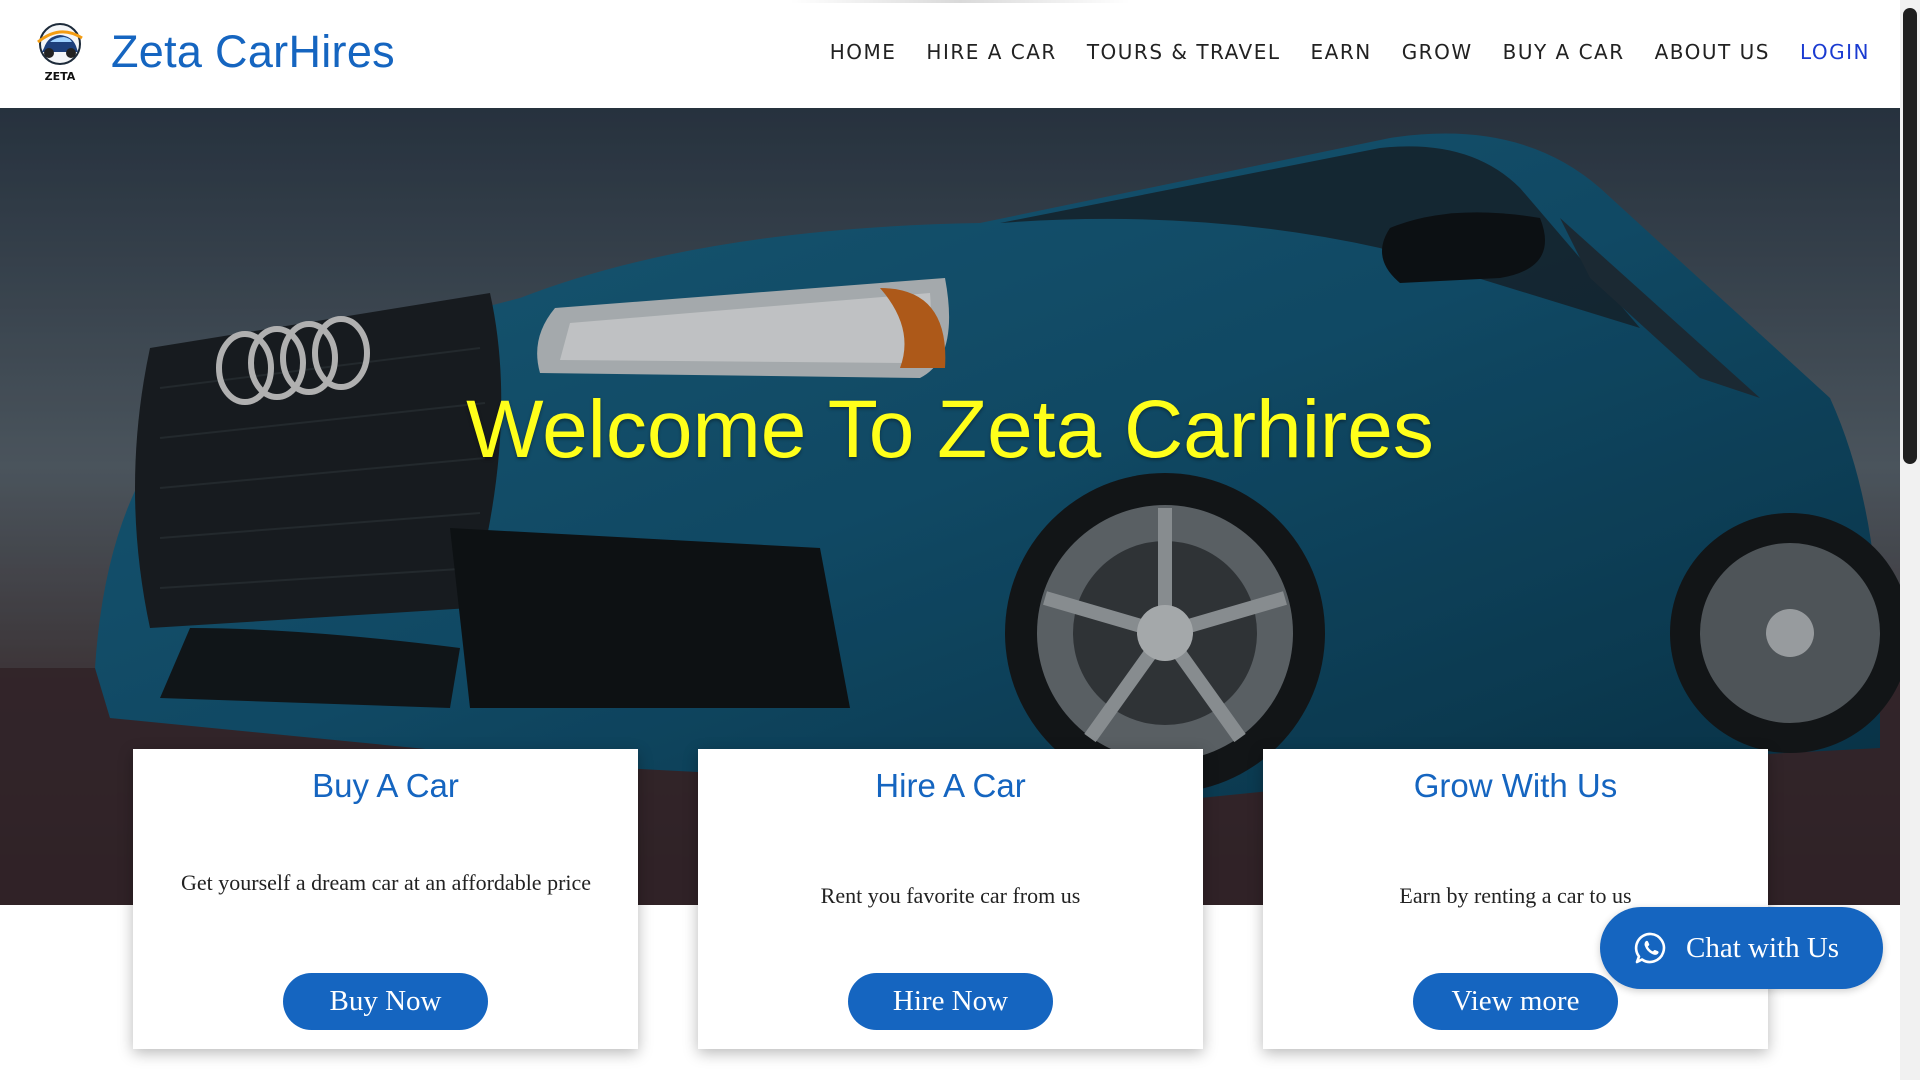  I want to click on hire-now-button: Hire Now, so click(950, 1001).